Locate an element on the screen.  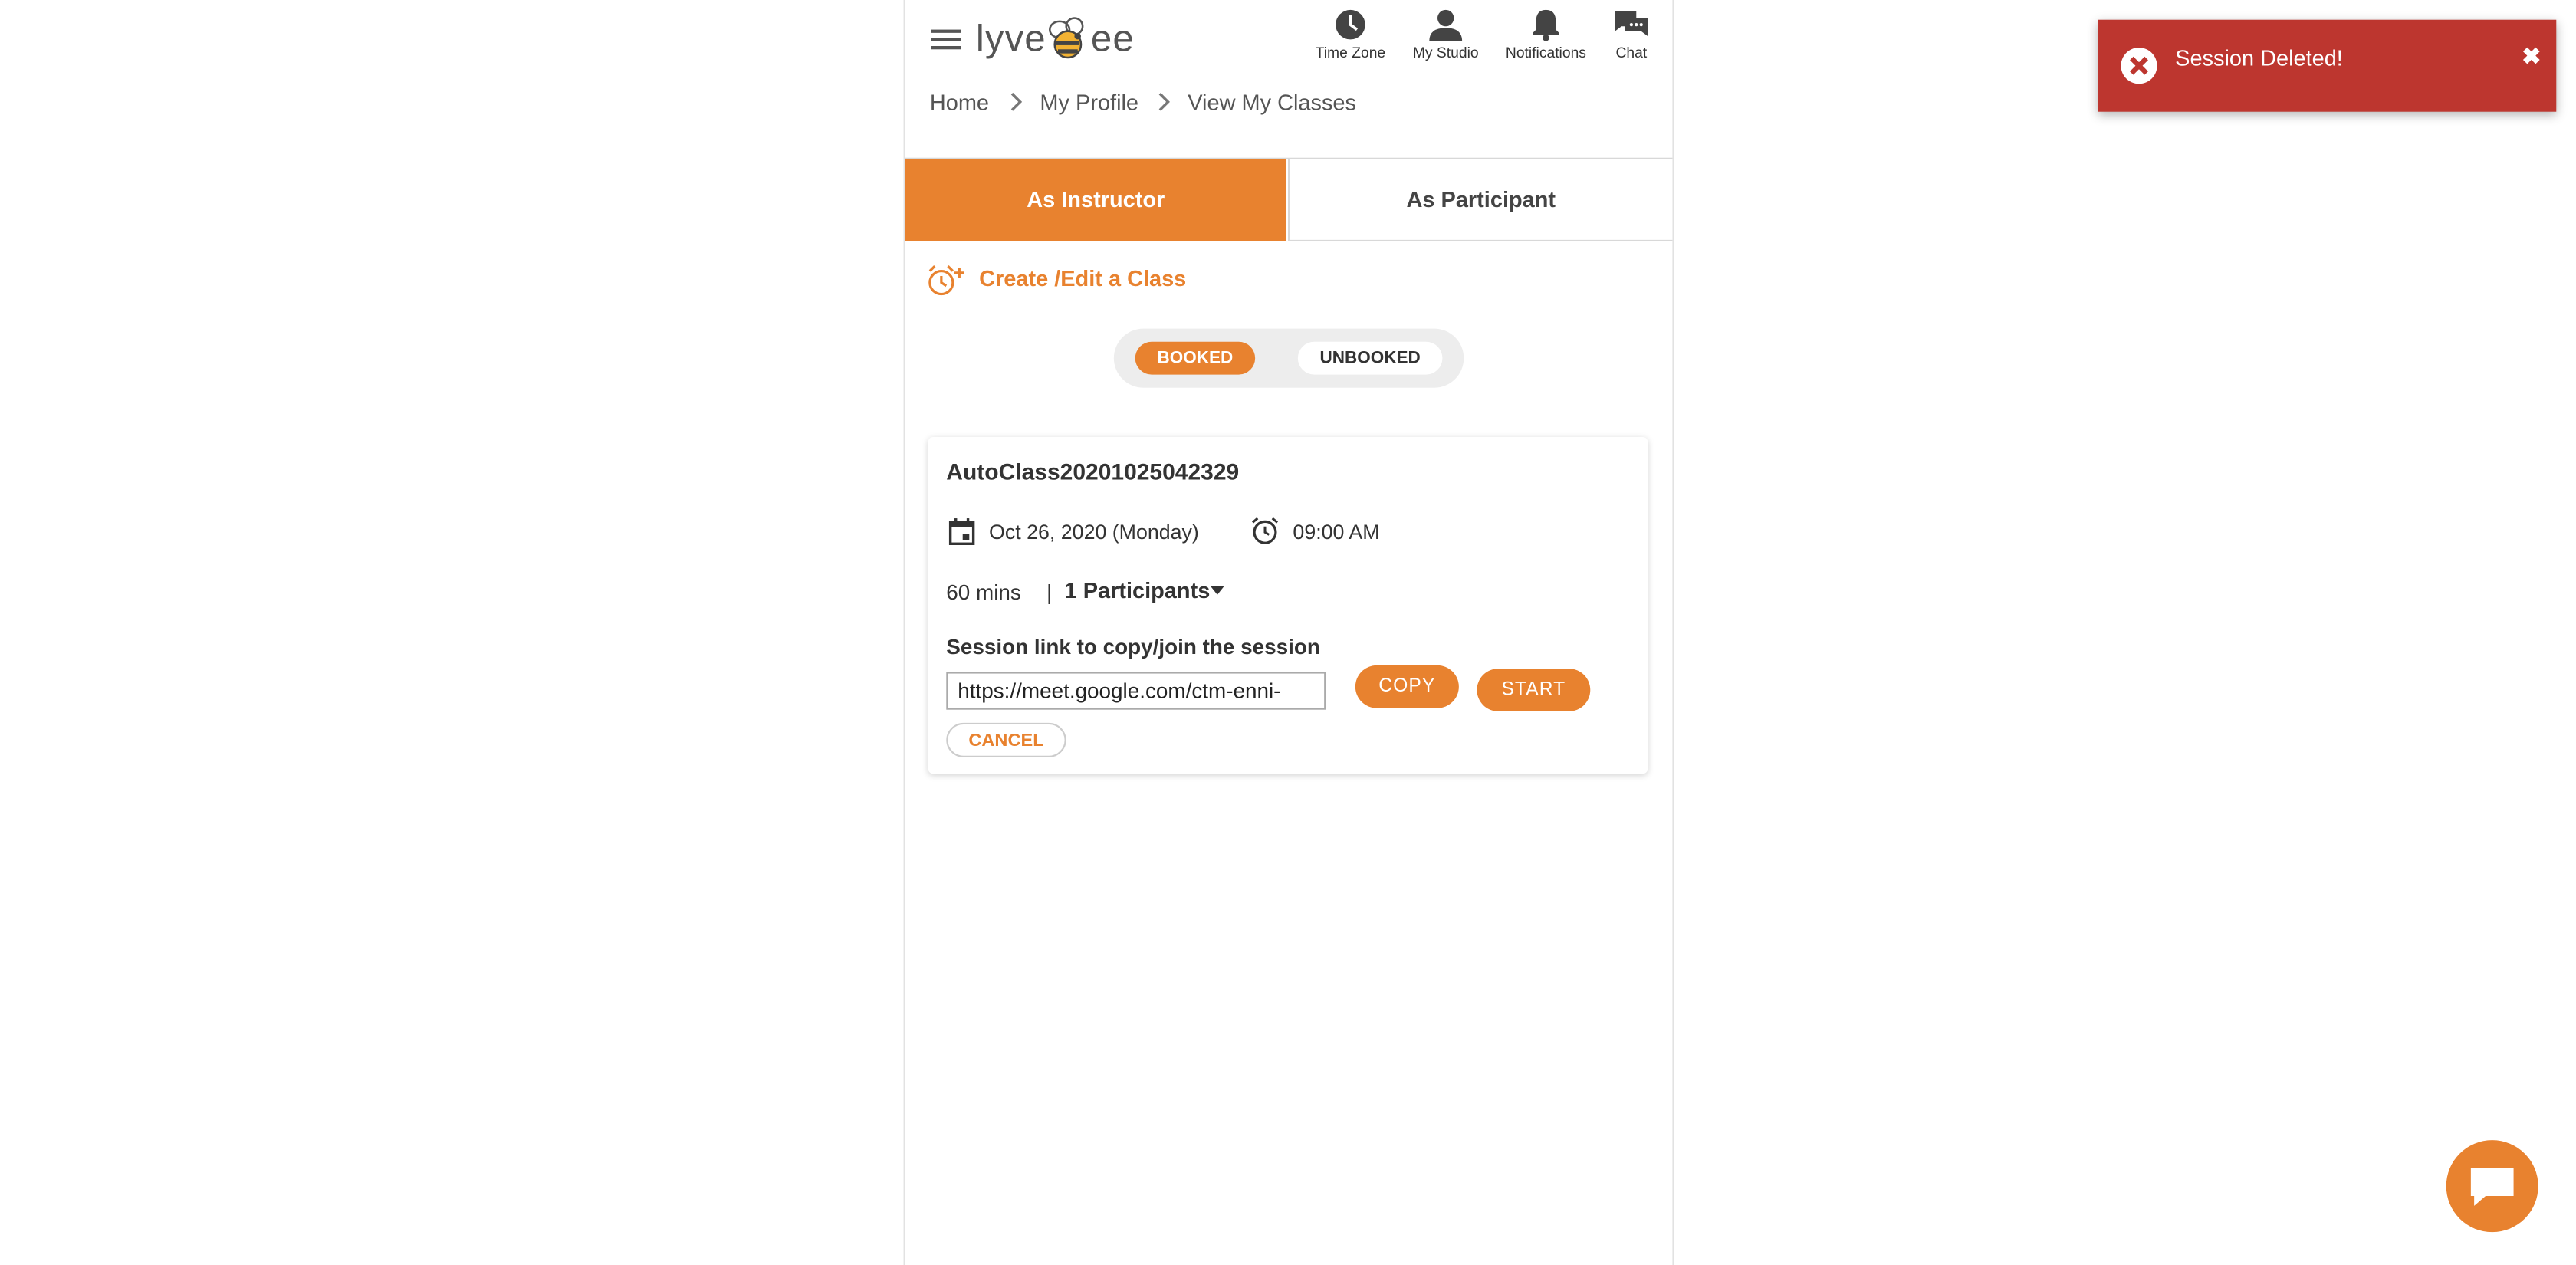
live-chat-button is located at coordinates (2492, 1187).